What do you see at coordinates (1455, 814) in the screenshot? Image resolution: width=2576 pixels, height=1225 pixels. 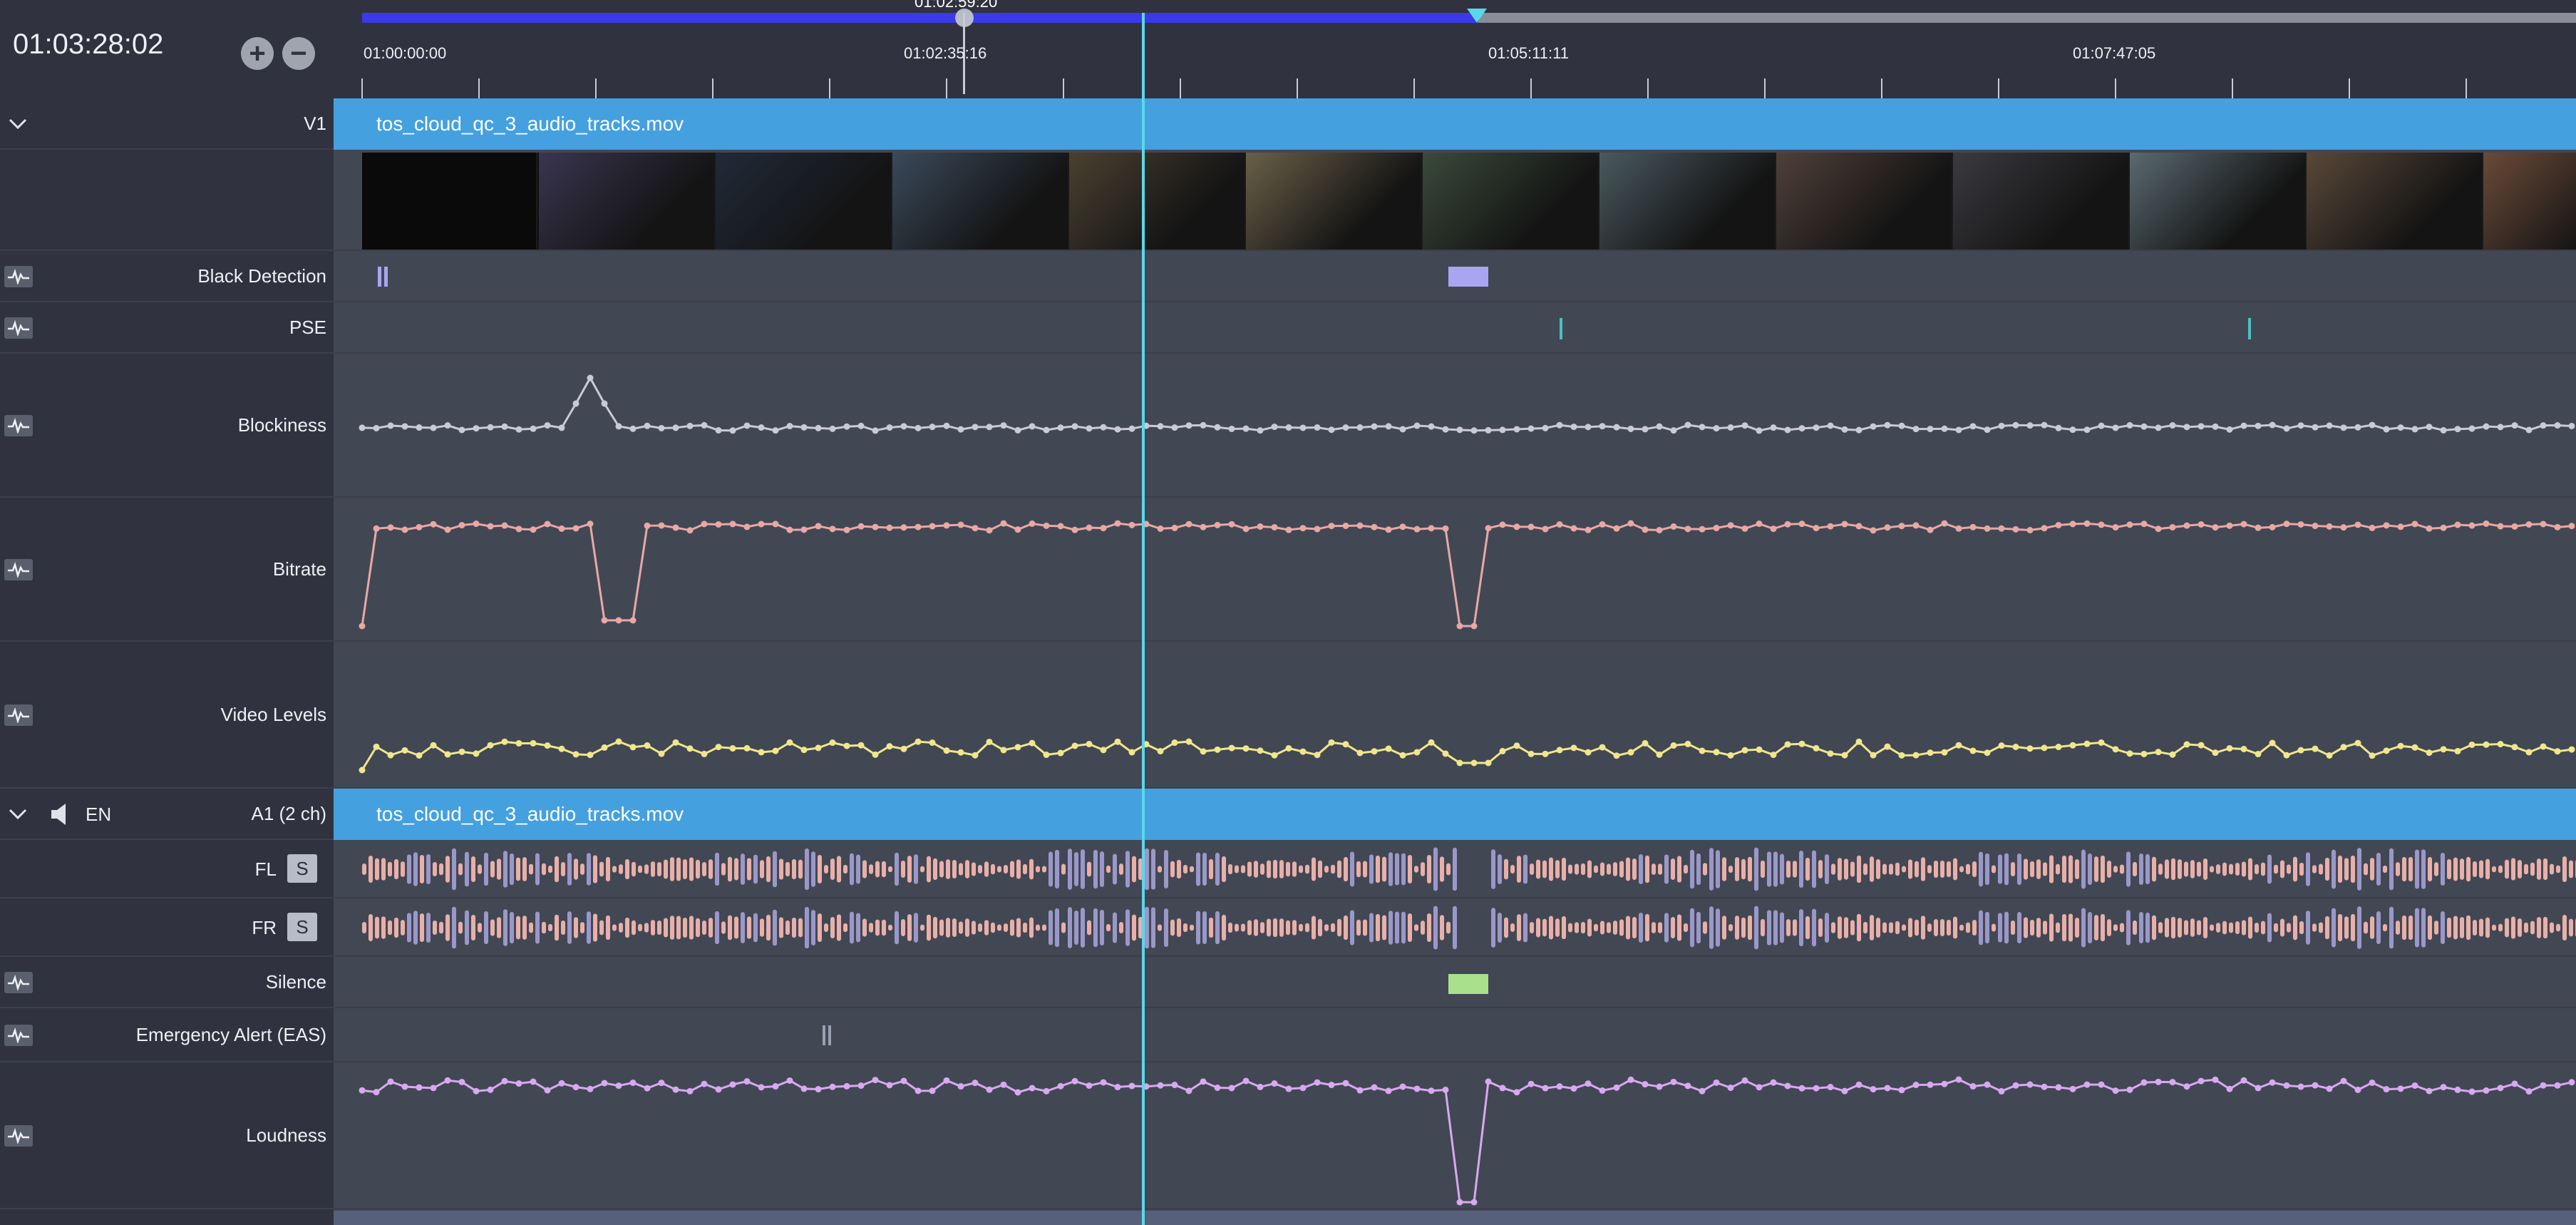 I see `audio-clip: tos_cloud_qc_3_audio_tracks.mov` at bounding box center [1455, 814].